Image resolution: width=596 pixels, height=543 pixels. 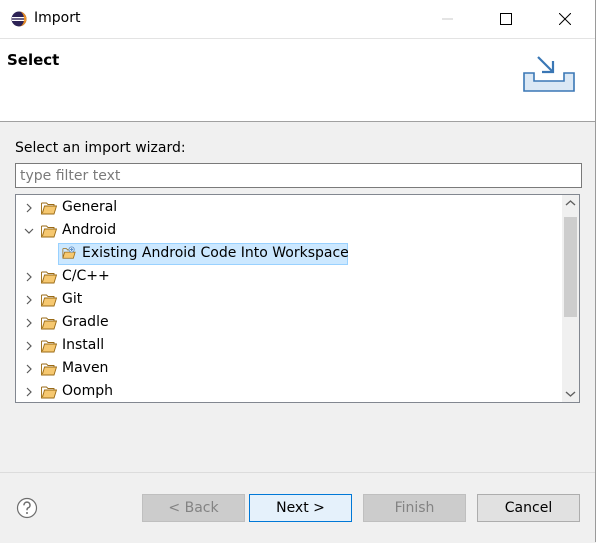 I want to click on wizard-footer: < Back Next > Finish Cancel, so click(x=298, y=507).